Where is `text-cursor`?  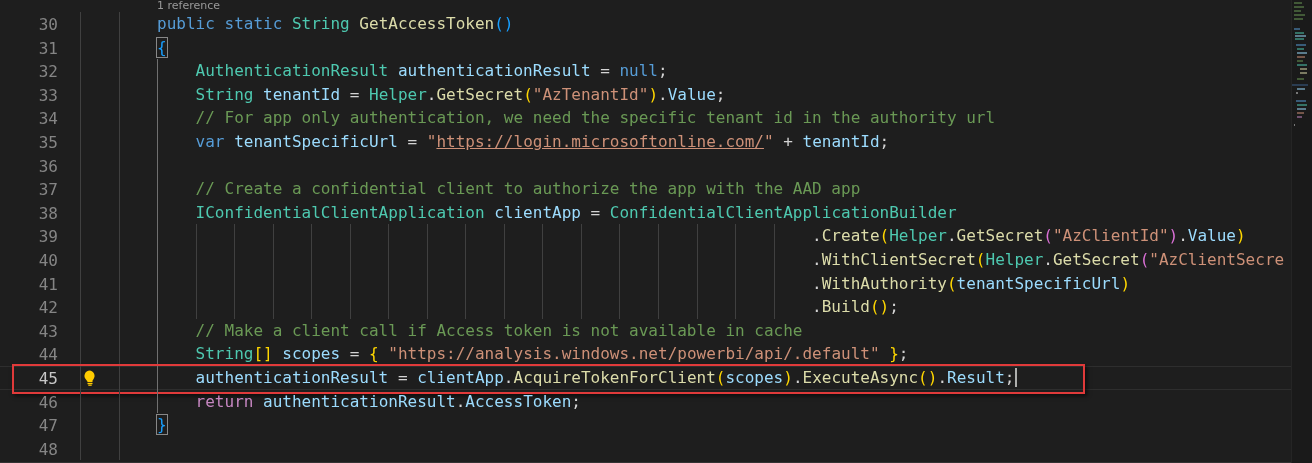
text-cursor is located at coordinates (1016, 378).